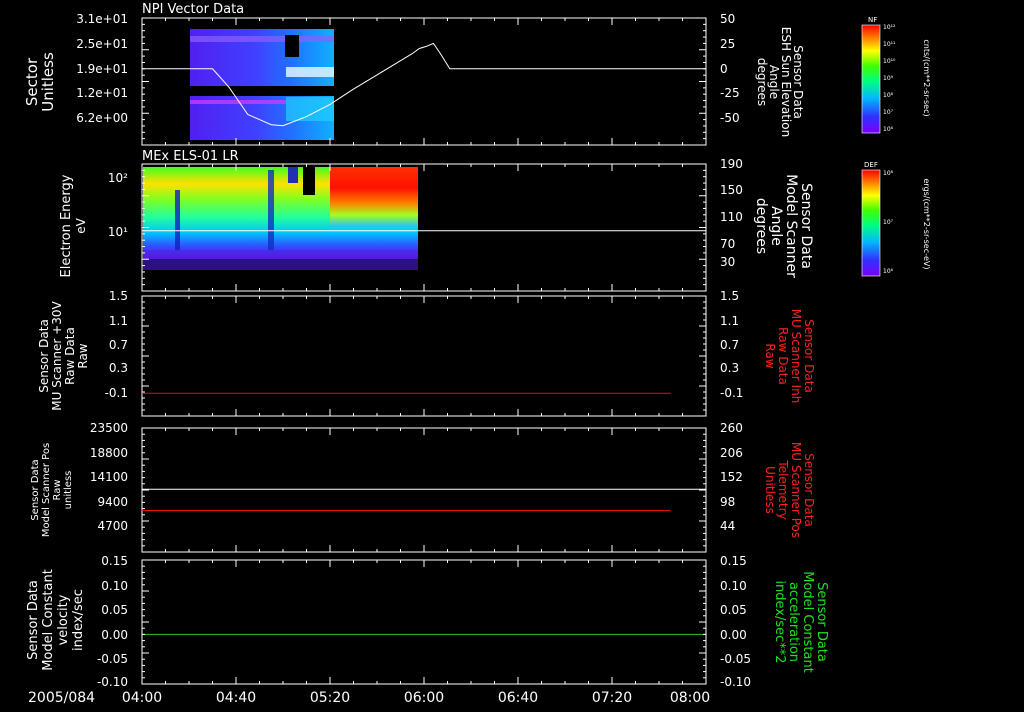 The height and width of the screenshot is (712, 1024). I want to click on mu30v-rtick-3: 0.3, so click(729, 368).